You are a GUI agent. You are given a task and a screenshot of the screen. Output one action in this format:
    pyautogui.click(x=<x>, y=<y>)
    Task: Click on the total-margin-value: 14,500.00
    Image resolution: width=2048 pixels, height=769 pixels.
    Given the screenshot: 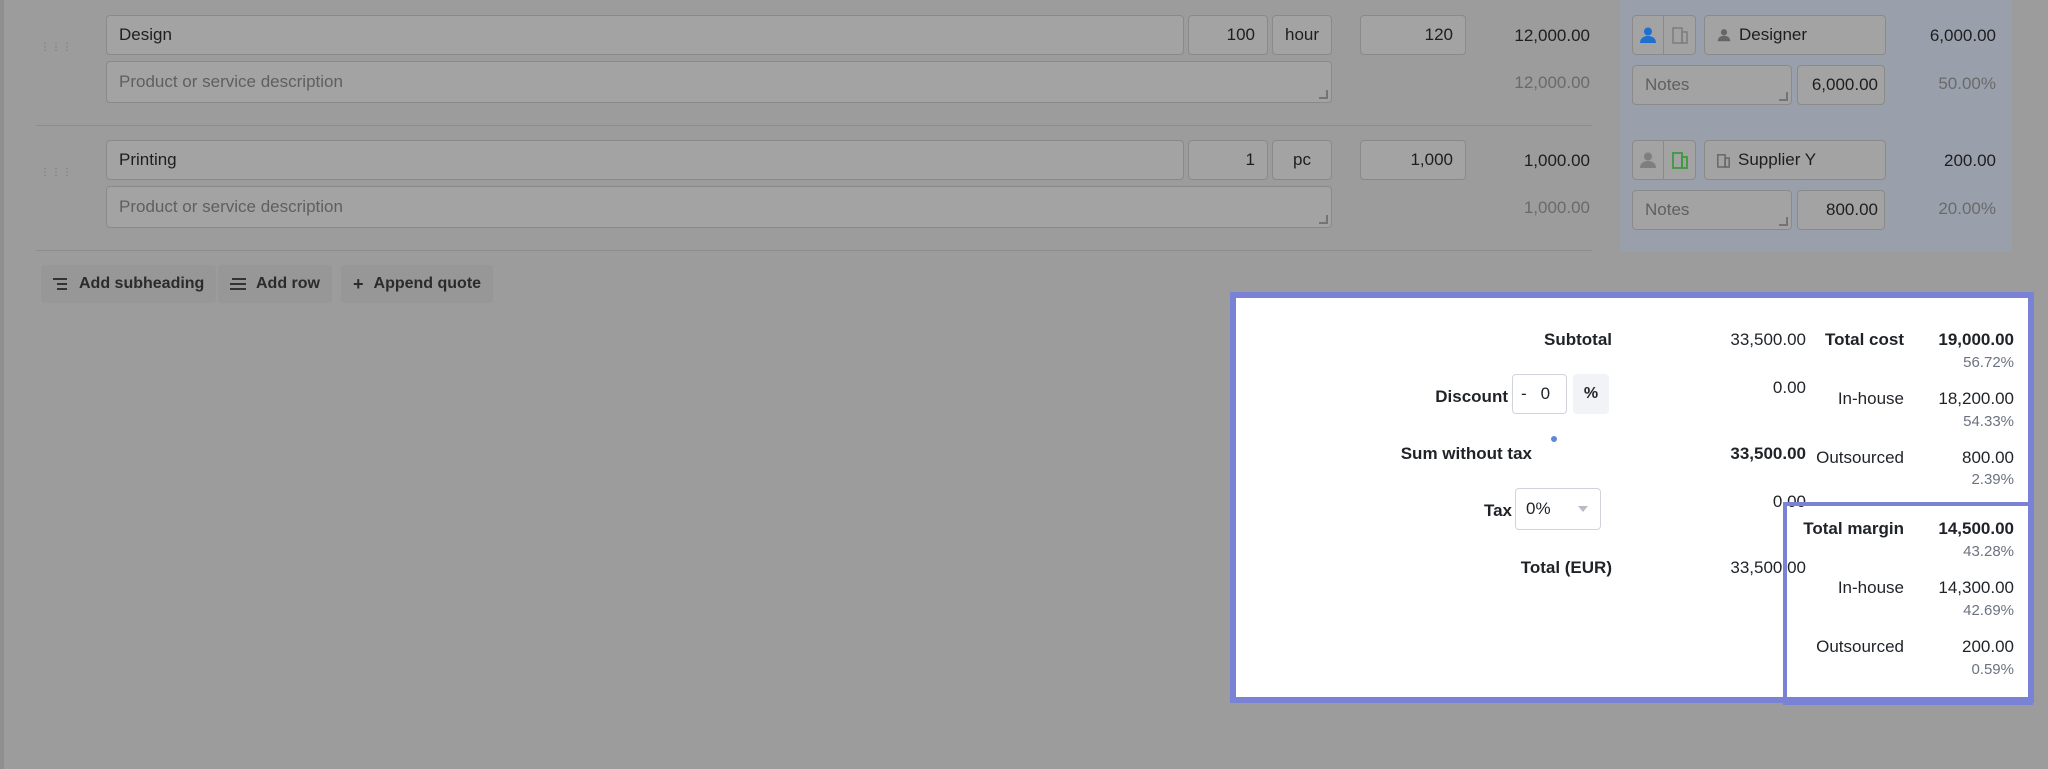 What is the action you would take?
    pyautogui.click(x=1976, y=528)
    